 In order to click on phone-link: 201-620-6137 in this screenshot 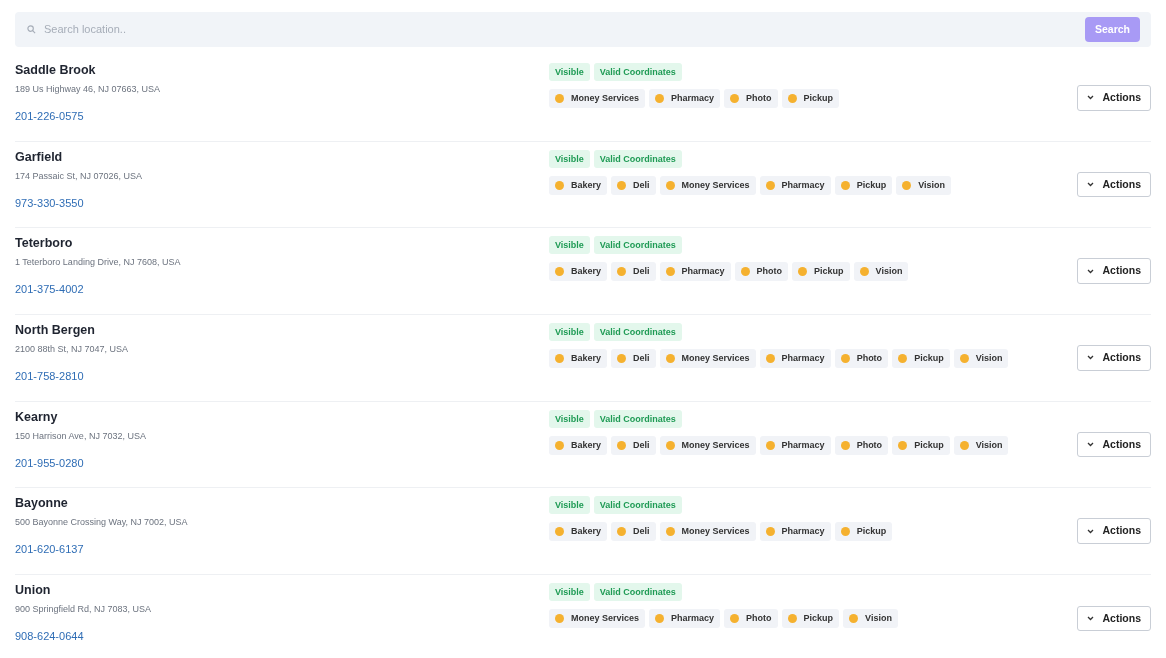, I will do `click(49, 549)`.